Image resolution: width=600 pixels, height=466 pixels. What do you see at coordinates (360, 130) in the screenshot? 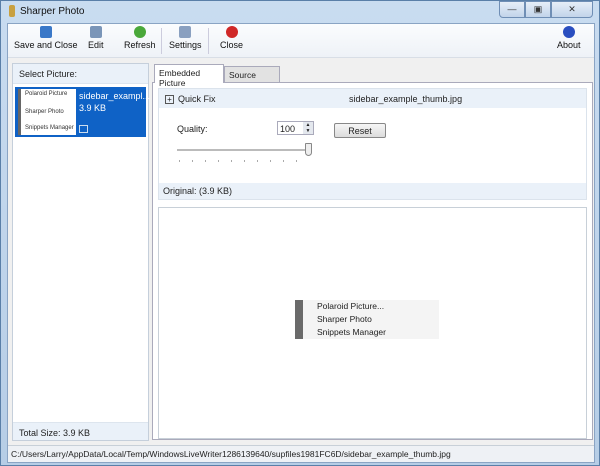
I see `reset-button: Reset` at bounding box center [360, 130].